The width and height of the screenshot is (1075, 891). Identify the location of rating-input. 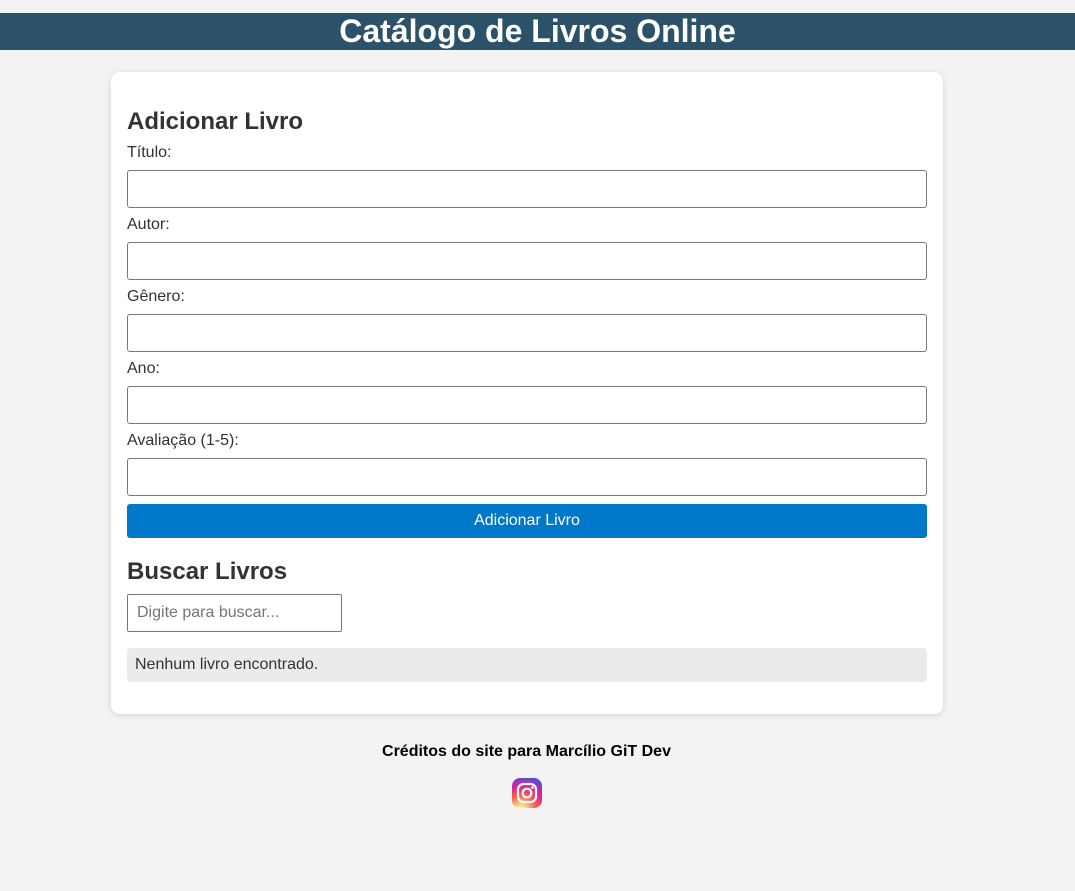
(527, 477).